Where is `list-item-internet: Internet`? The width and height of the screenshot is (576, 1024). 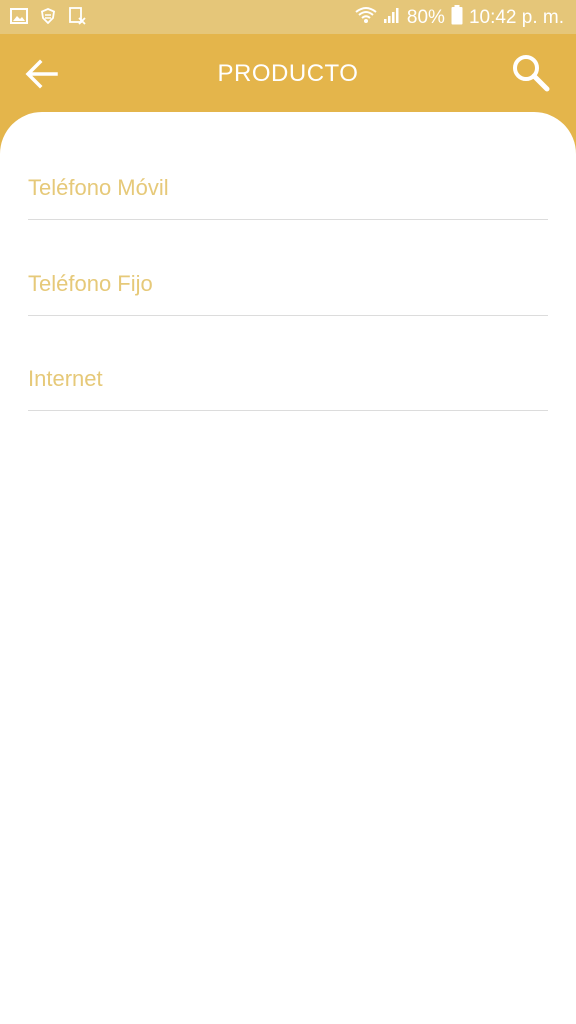
list-item-internet: Internet is located at coordinates (288, 363).